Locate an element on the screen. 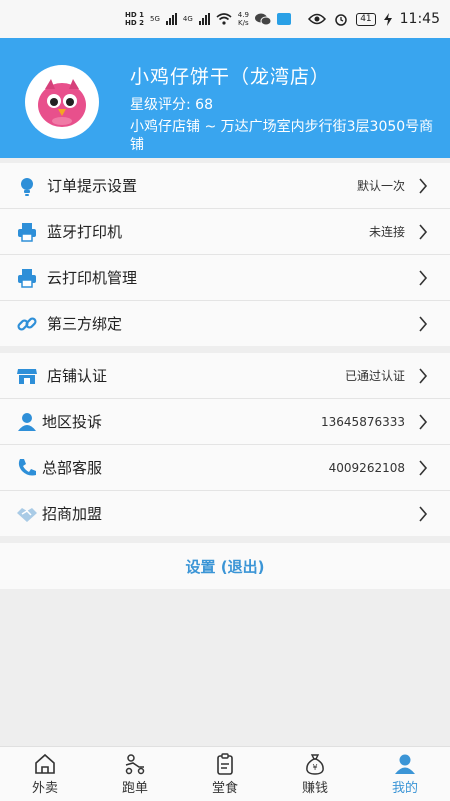  nav-mine: 我的 is located at coordinates (405, 774).